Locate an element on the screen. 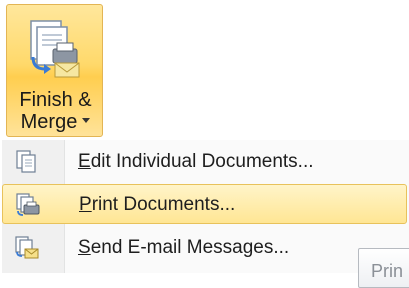  print-button-partial: Prin is located at coordinates (383, 268).